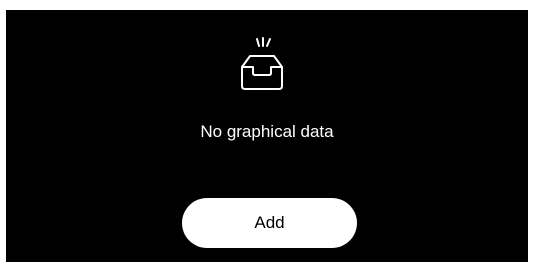 The width and height of the screenshot is (533, 266). What do you see at coordinates (262, 65) in the screenshot?
I see `empty-inbox-icon` at bounding box center [262, 65].